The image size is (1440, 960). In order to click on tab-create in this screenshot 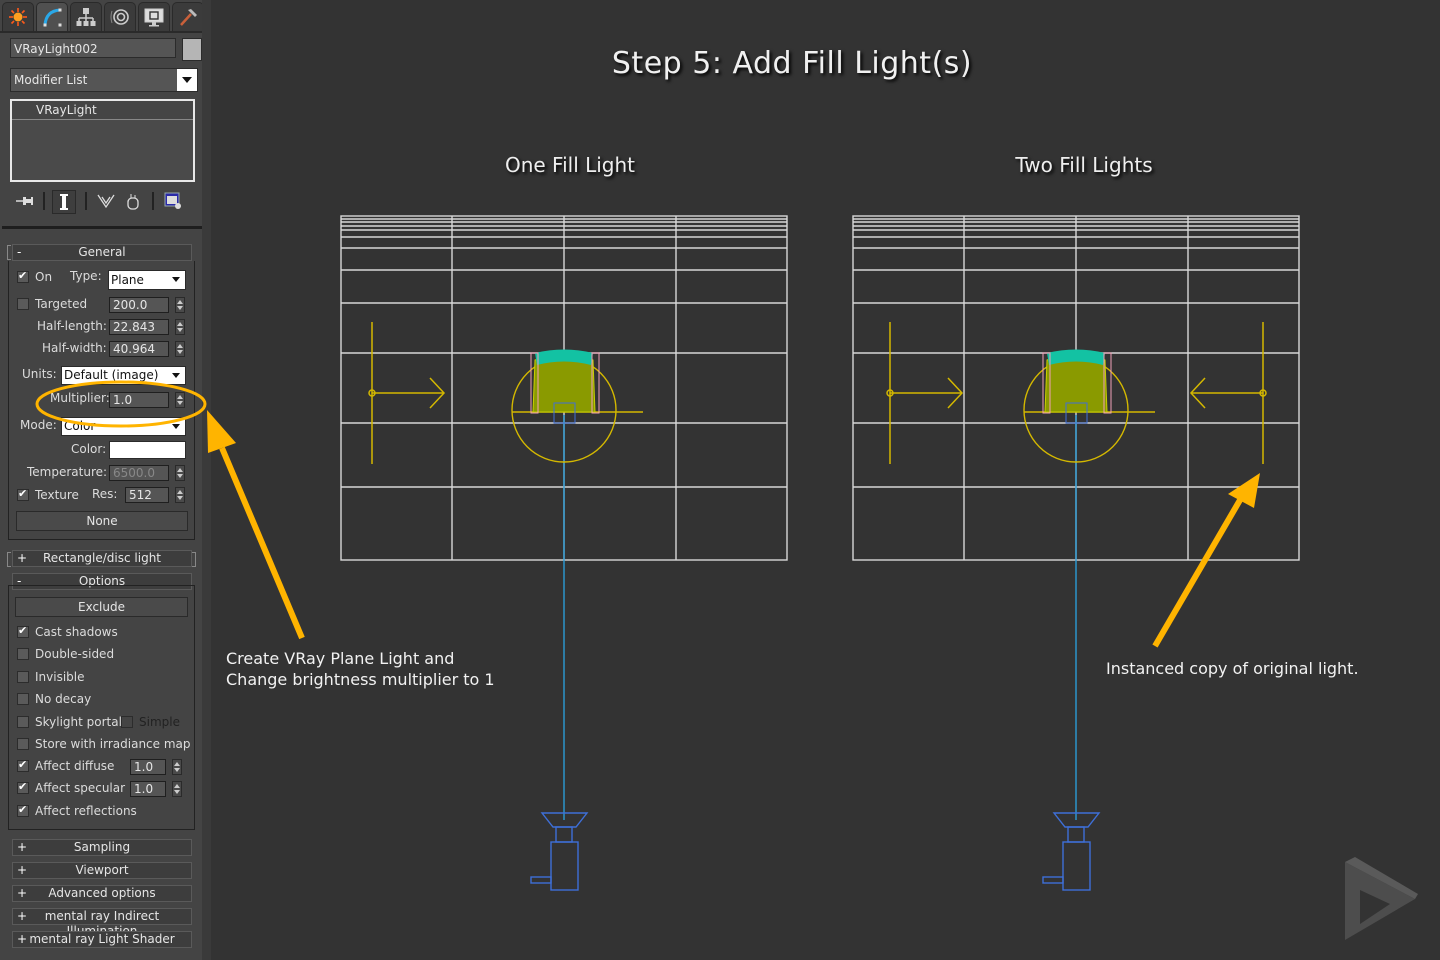, I will do `click(18, 16)`.